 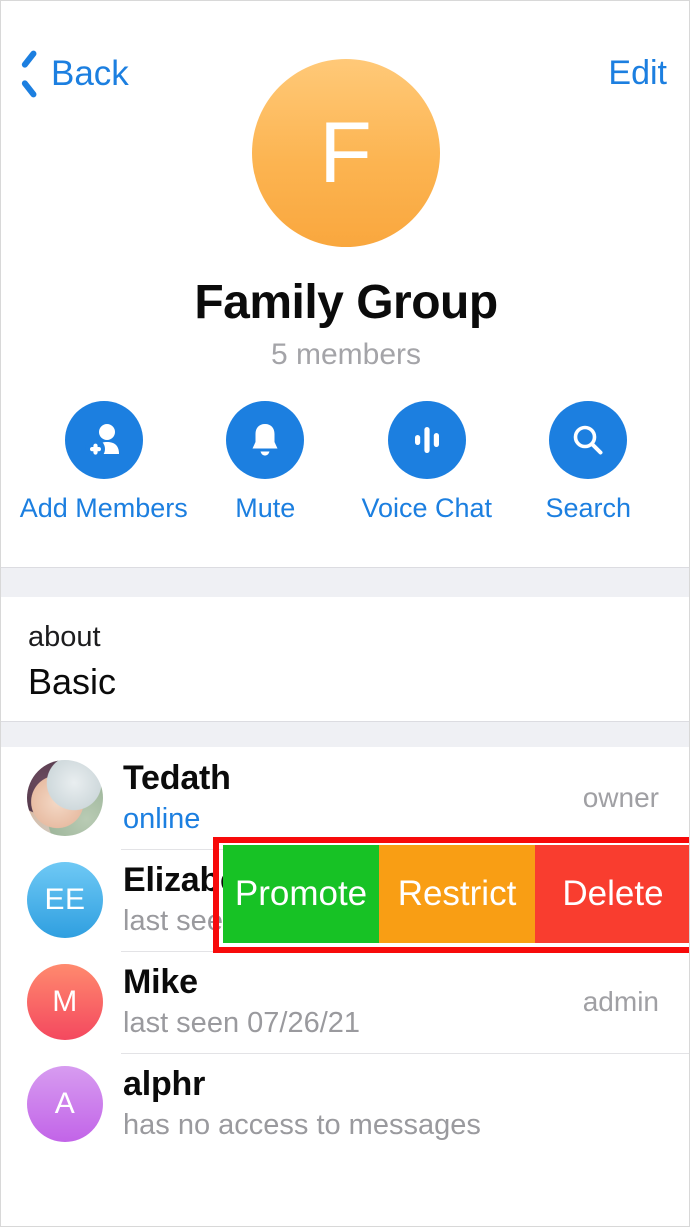 I want to click on add-member-icon, so click(x=101, y=441).